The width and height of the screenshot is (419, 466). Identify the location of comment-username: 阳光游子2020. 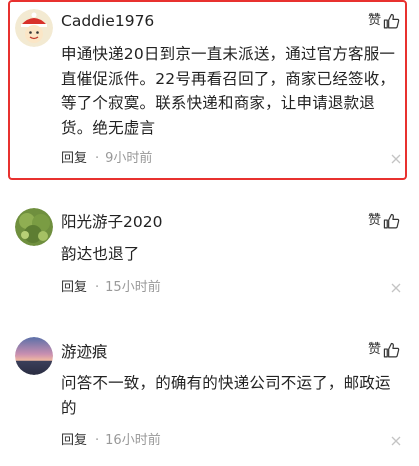
(111, 222).